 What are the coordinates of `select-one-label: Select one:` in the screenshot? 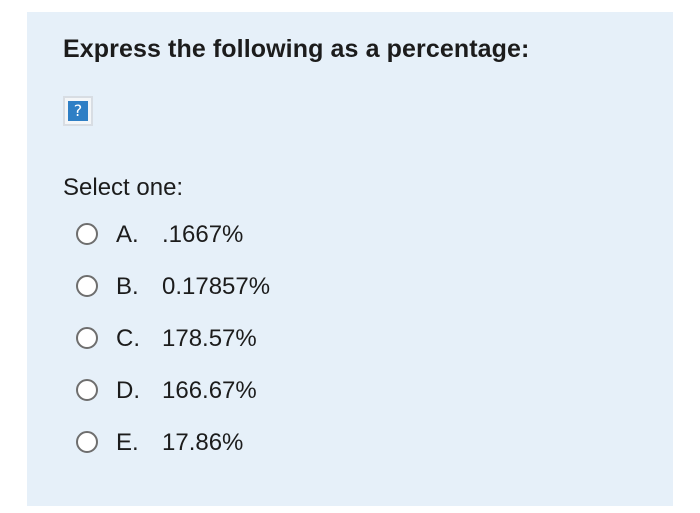 It's located at (123, 187).